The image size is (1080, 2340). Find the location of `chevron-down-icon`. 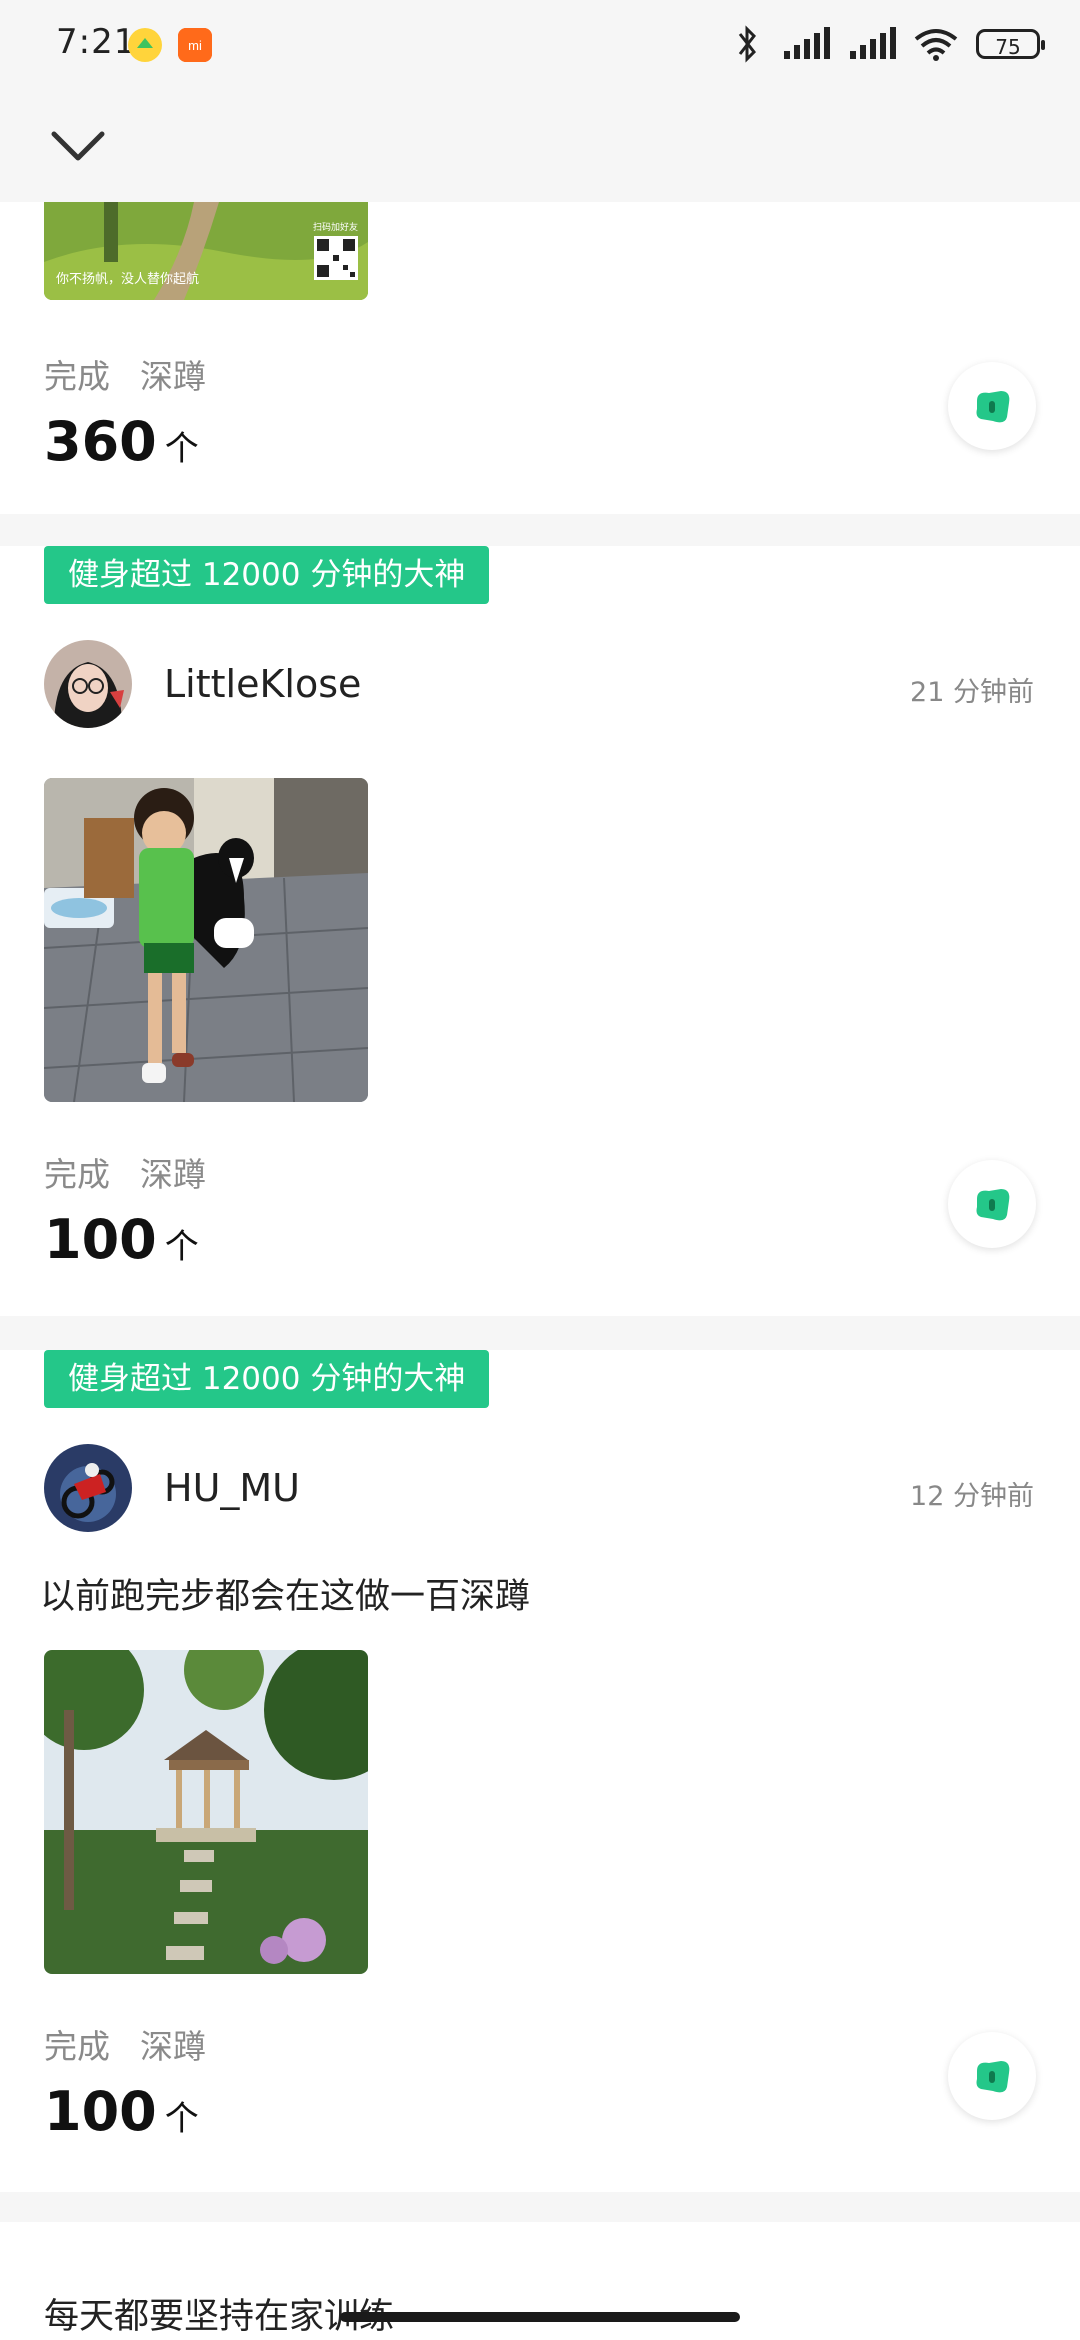

chevron-down-icon is located at coordinates (78, 145).